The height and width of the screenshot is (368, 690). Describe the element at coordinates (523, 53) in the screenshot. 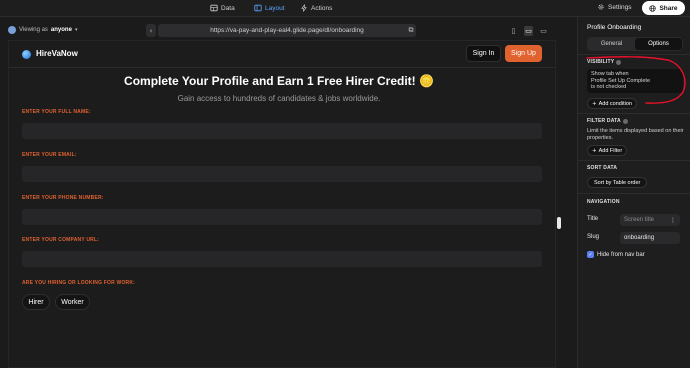

I see `sign-up-button: Sign Up` at that location.